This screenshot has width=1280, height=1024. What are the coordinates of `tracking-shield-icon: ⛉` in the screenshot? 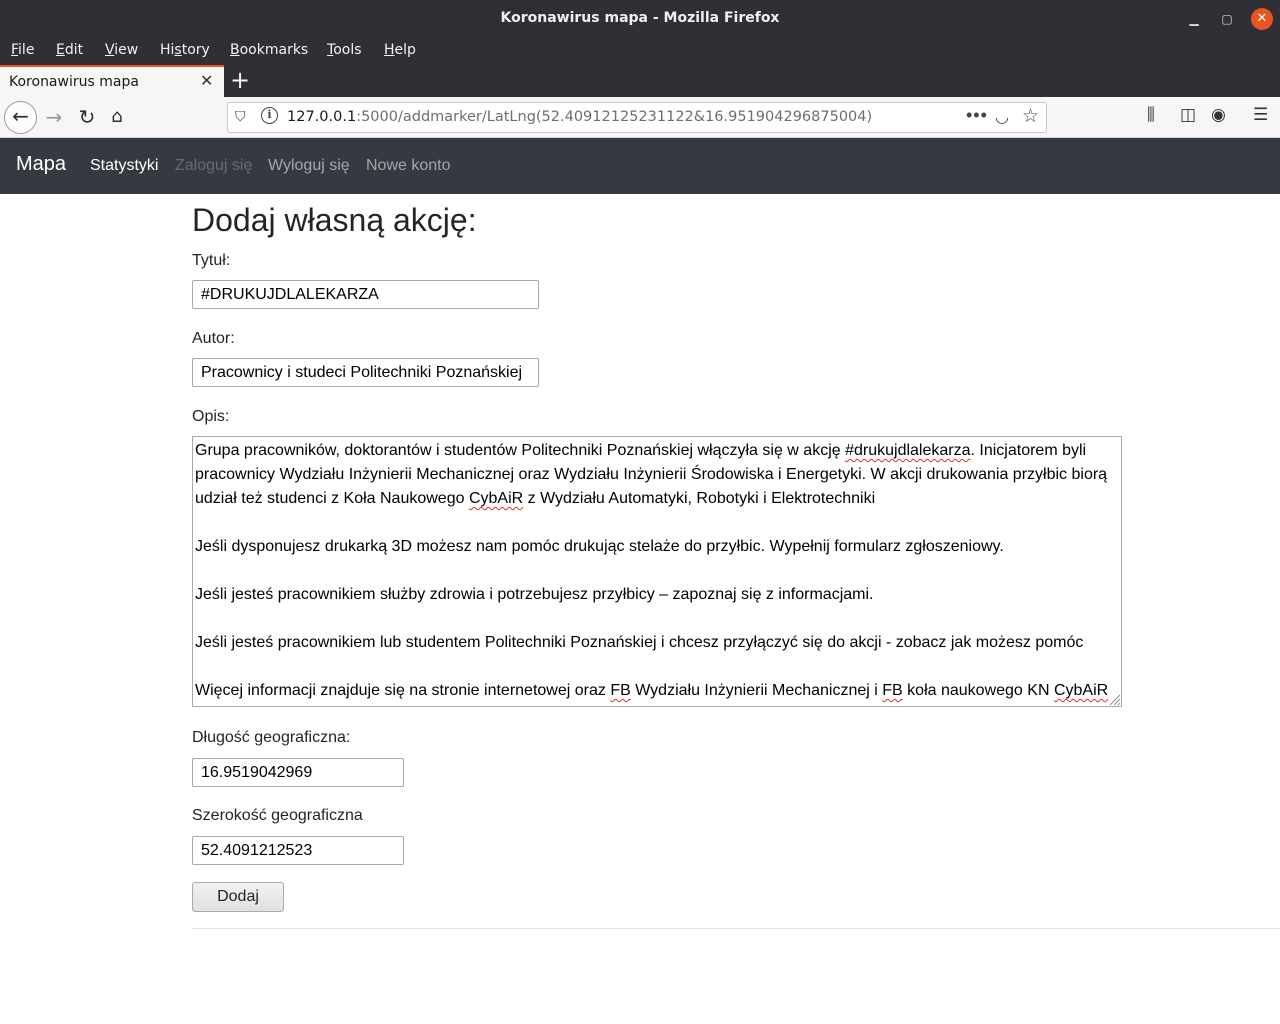 It's located at (240, 116).